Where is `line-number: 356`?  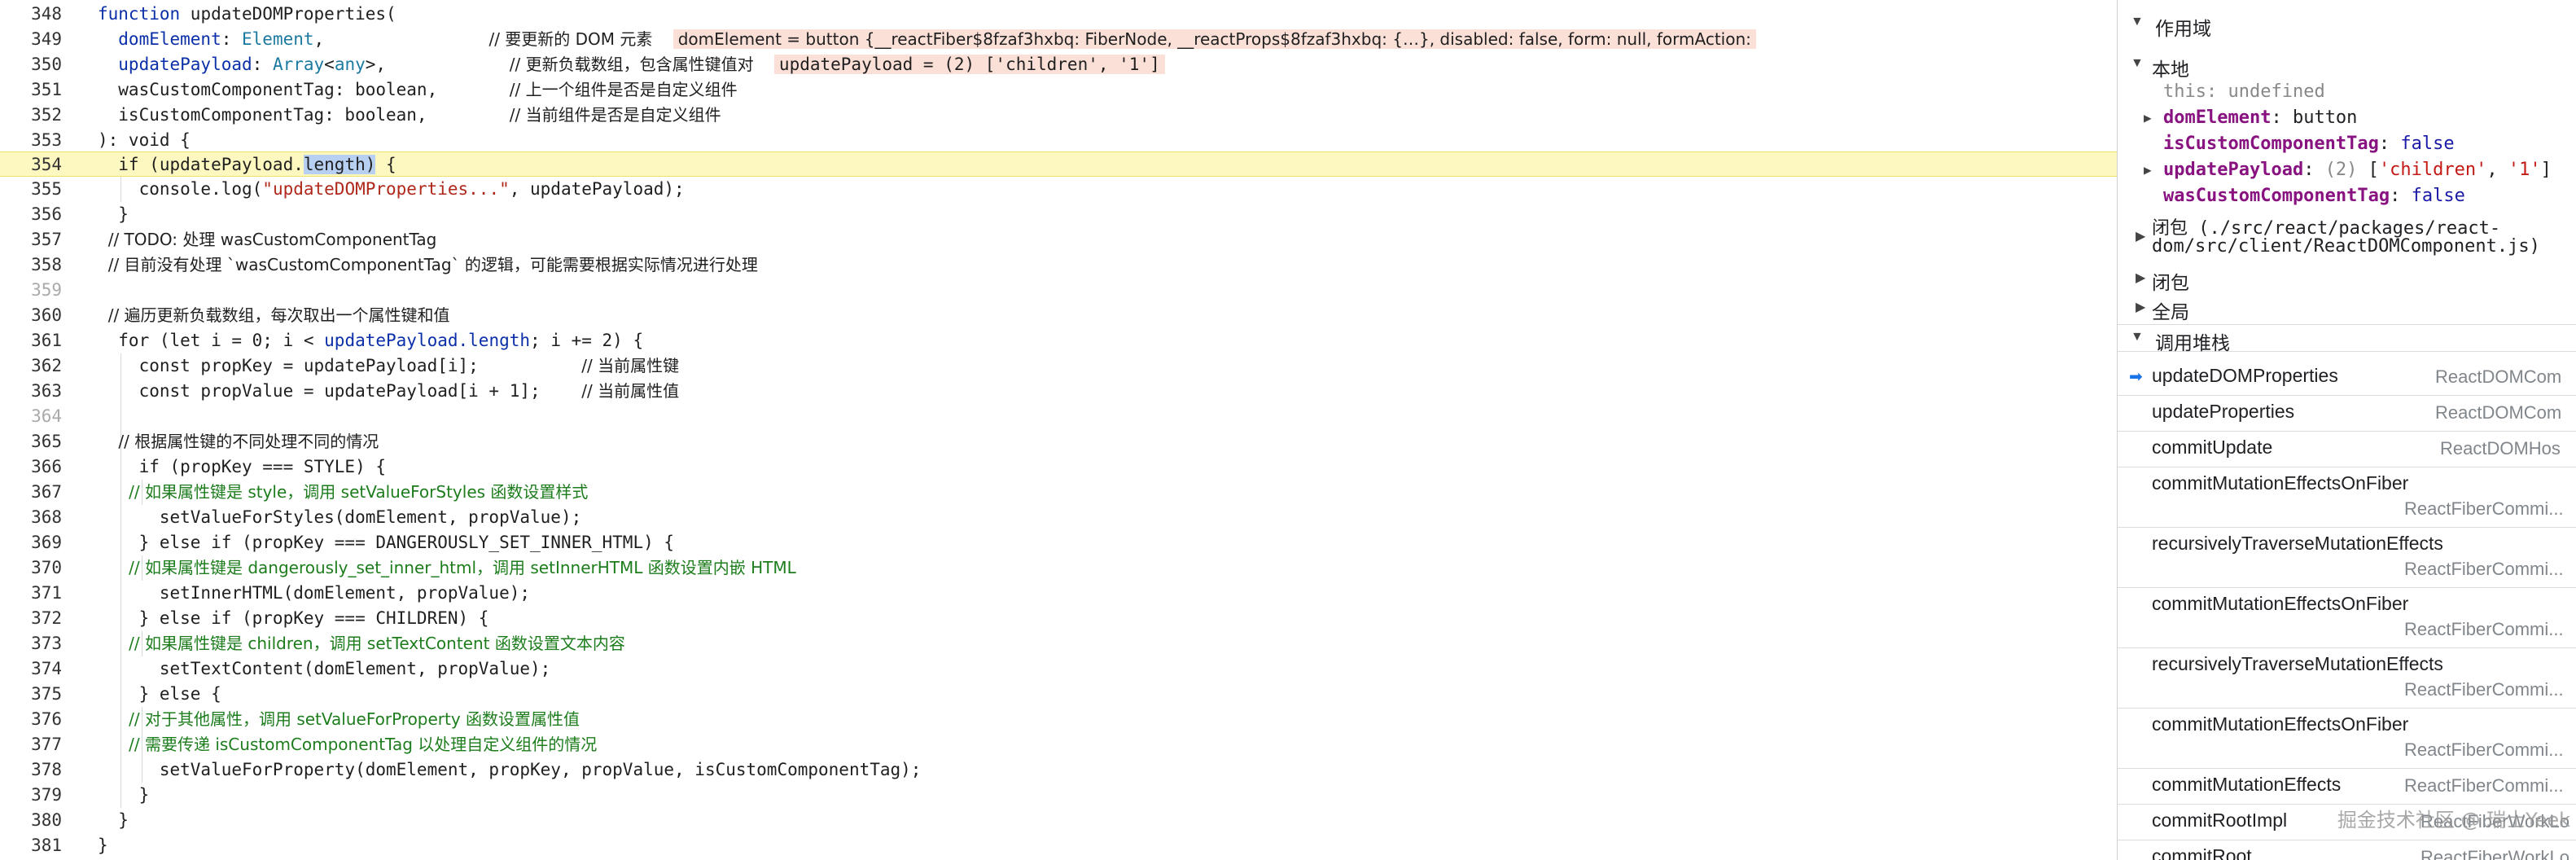
line-number: 356 is located at coordinates (31, 215).